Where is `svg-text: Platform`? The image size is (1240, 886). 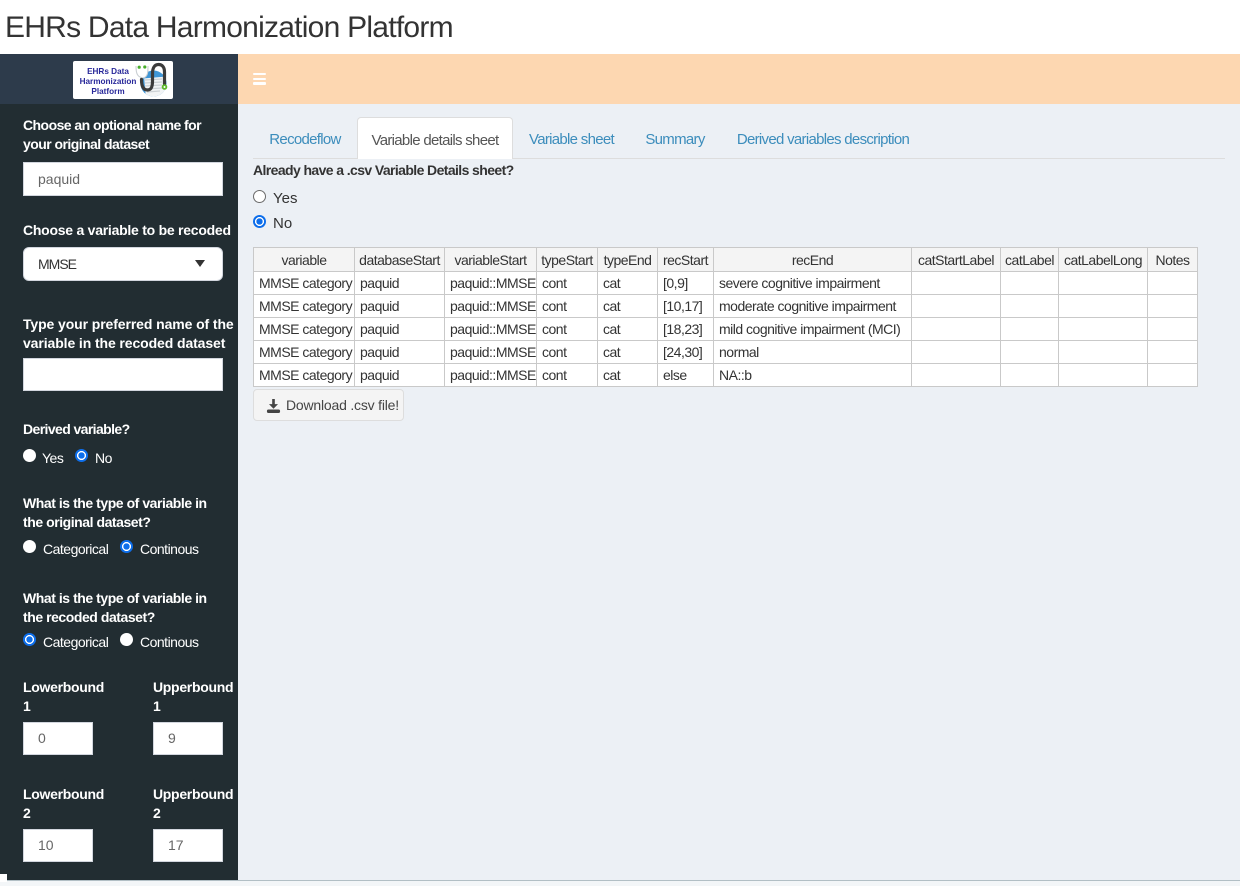
svg-text: Platform is located at coordinates (107, 91).